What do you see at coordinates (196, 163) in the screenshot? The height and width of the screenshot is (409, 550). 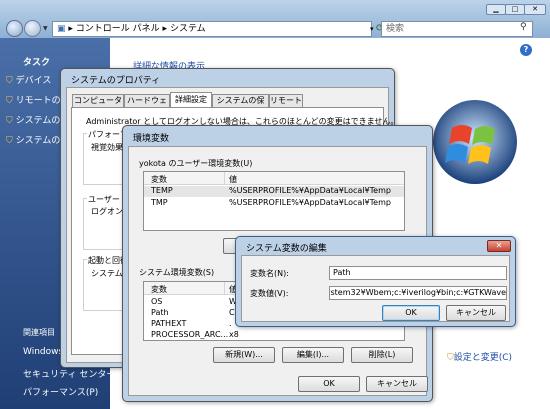 I see `user-vars-group-label: yokota のユーザー環境変数(U)` at bounding box center [196, 163].